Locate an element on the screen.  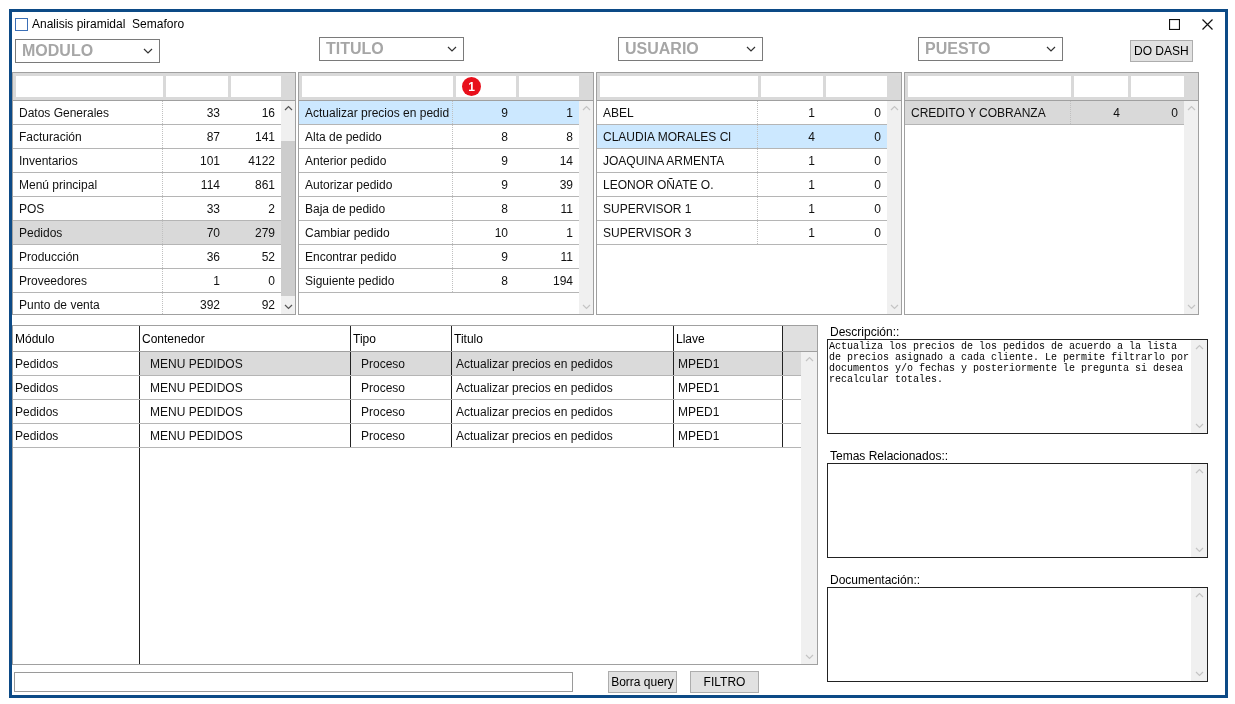
table-cell: Alta de pedido is located at coordinates (376, 136).